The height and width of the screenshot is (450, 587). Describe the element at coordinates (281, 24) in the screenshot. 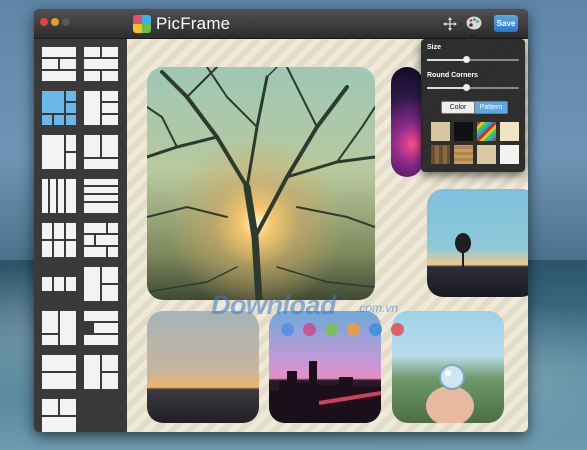

I see `title-bar: PicFrame Save` at that location.